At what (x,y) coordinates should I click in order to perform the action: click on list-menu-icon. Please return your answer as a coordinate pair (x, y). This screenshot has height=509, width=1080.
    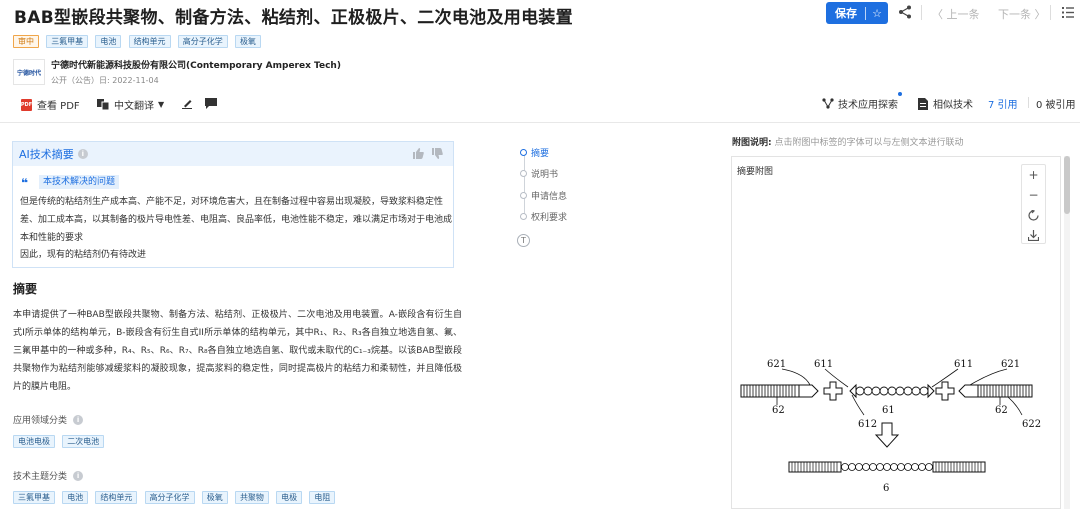
    Looking at the image, I should click on (1068, 12).